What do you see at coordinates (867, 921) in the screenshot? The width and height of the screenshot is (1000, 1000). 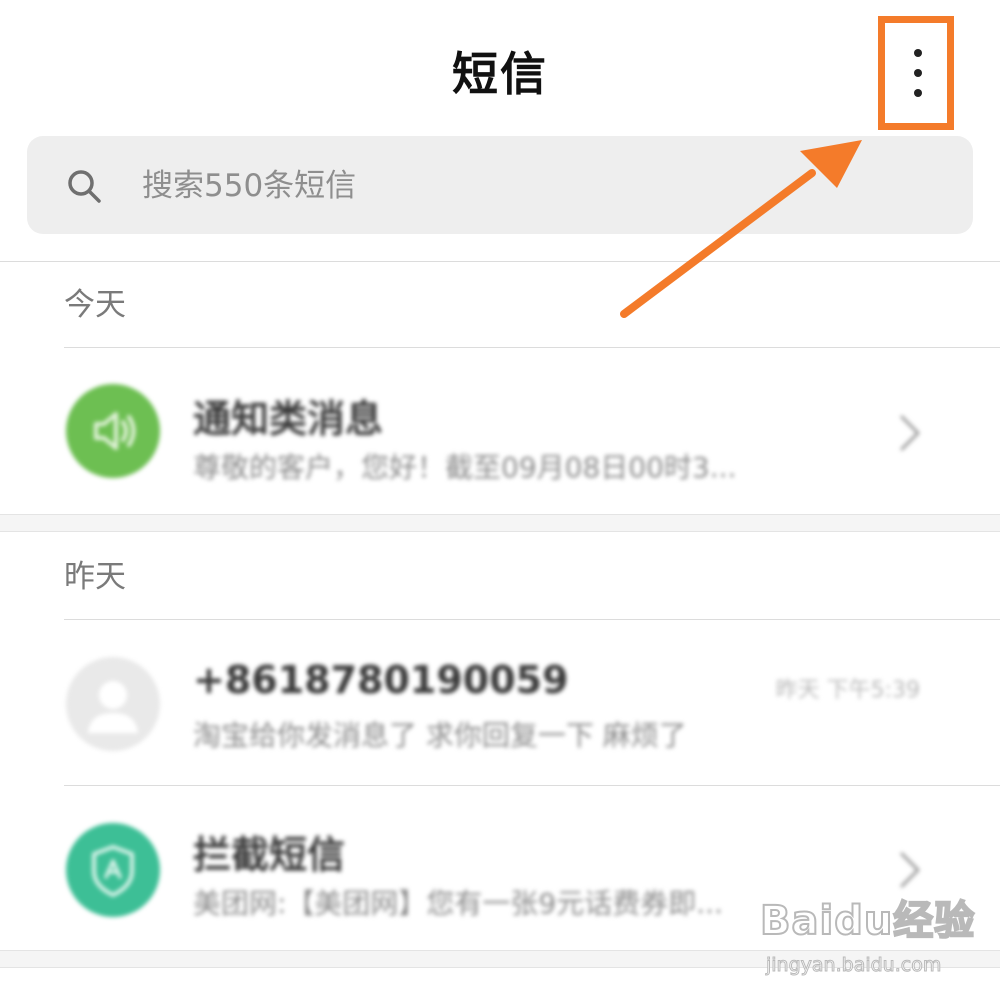 I see `watermark-logo: Baidu经验` at bounding box center [867, 921].